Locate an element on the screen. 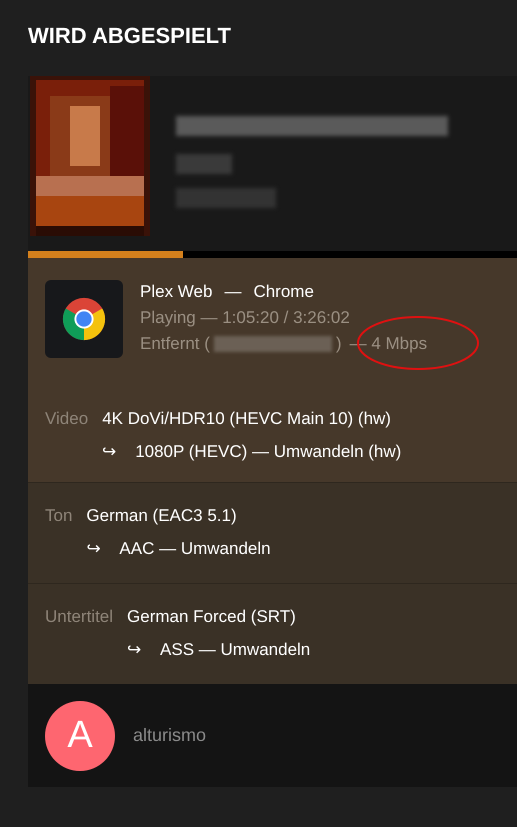 Image resolution: width=517 pixels, height=827 pixels. stream-source: German (EAC3 5.1) is located at coordinates (162, 516).